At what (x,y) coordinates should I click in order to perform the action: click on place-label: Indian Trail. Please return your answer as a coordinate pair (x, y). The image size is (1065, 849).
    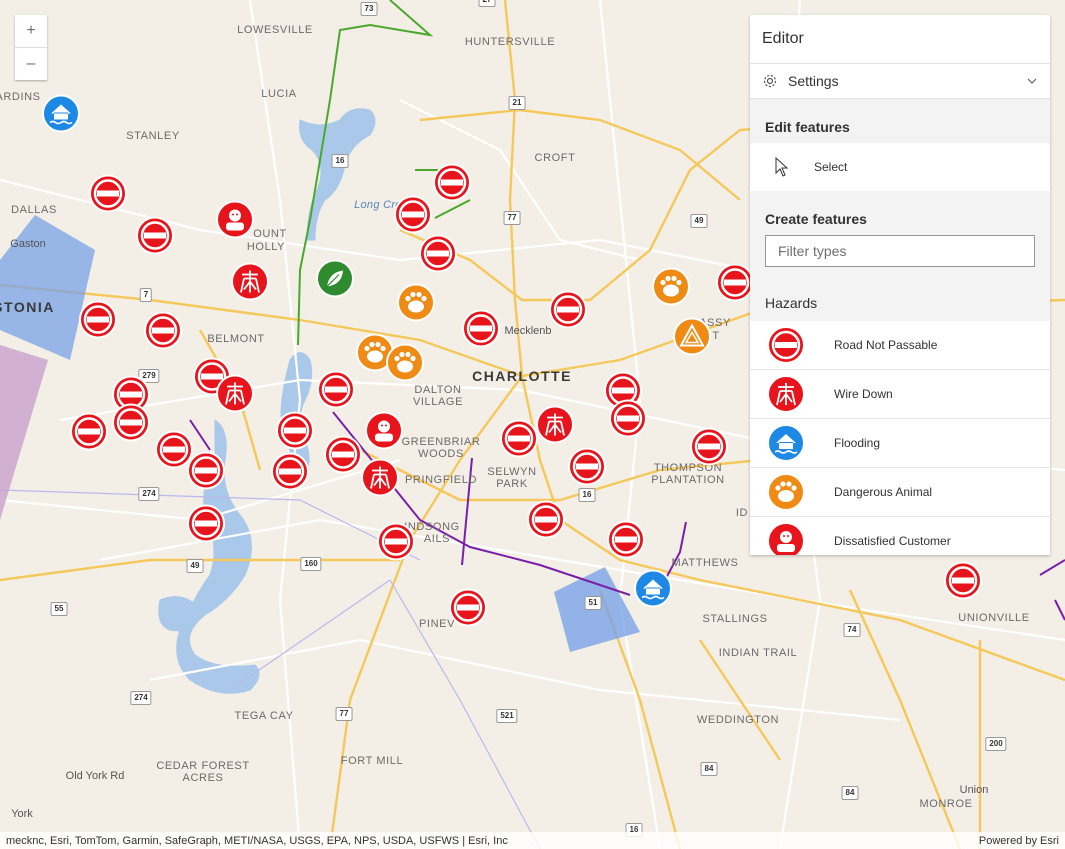
    Looking at the image, I should click on (758, 653).